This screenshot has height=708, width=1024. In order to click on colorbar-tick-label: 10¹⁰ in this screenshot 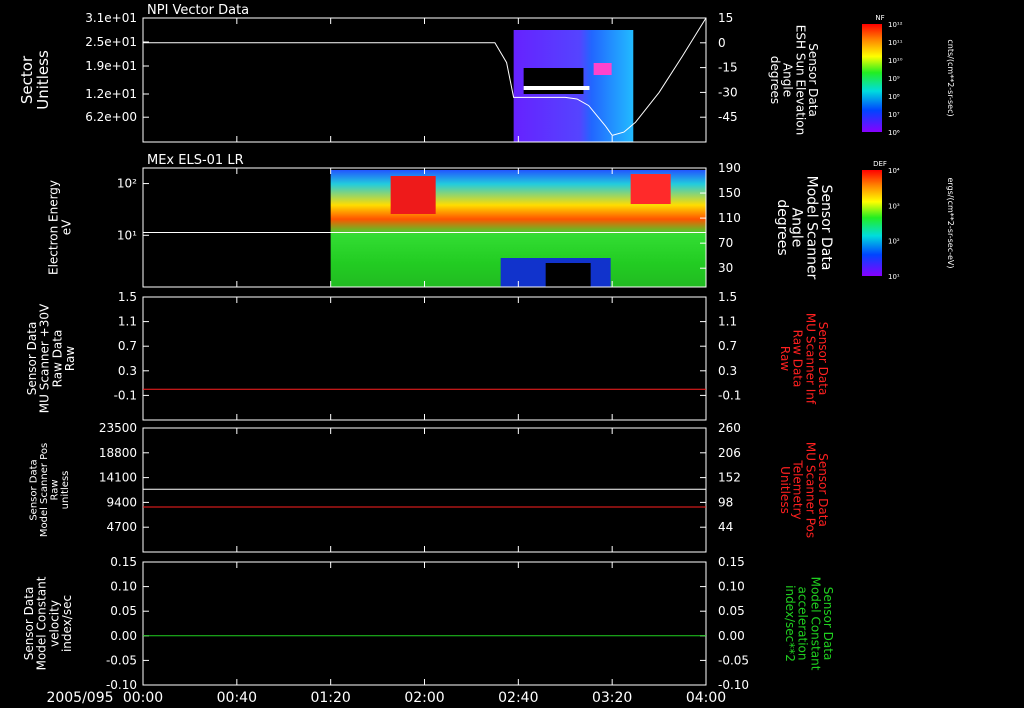, I will do `click(895, 61)`.